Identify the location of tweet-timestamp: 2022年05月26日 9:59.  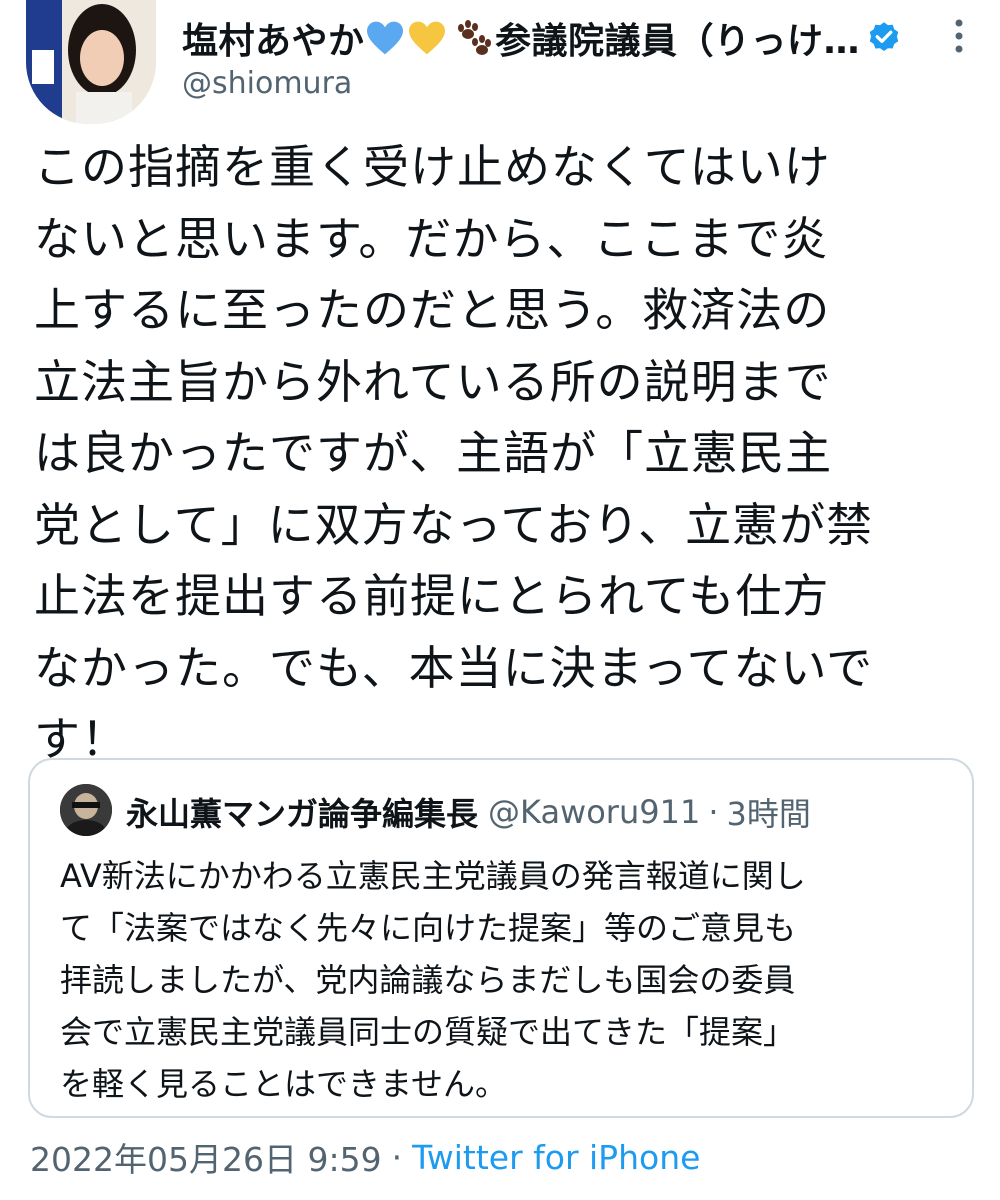
(206, 1157).